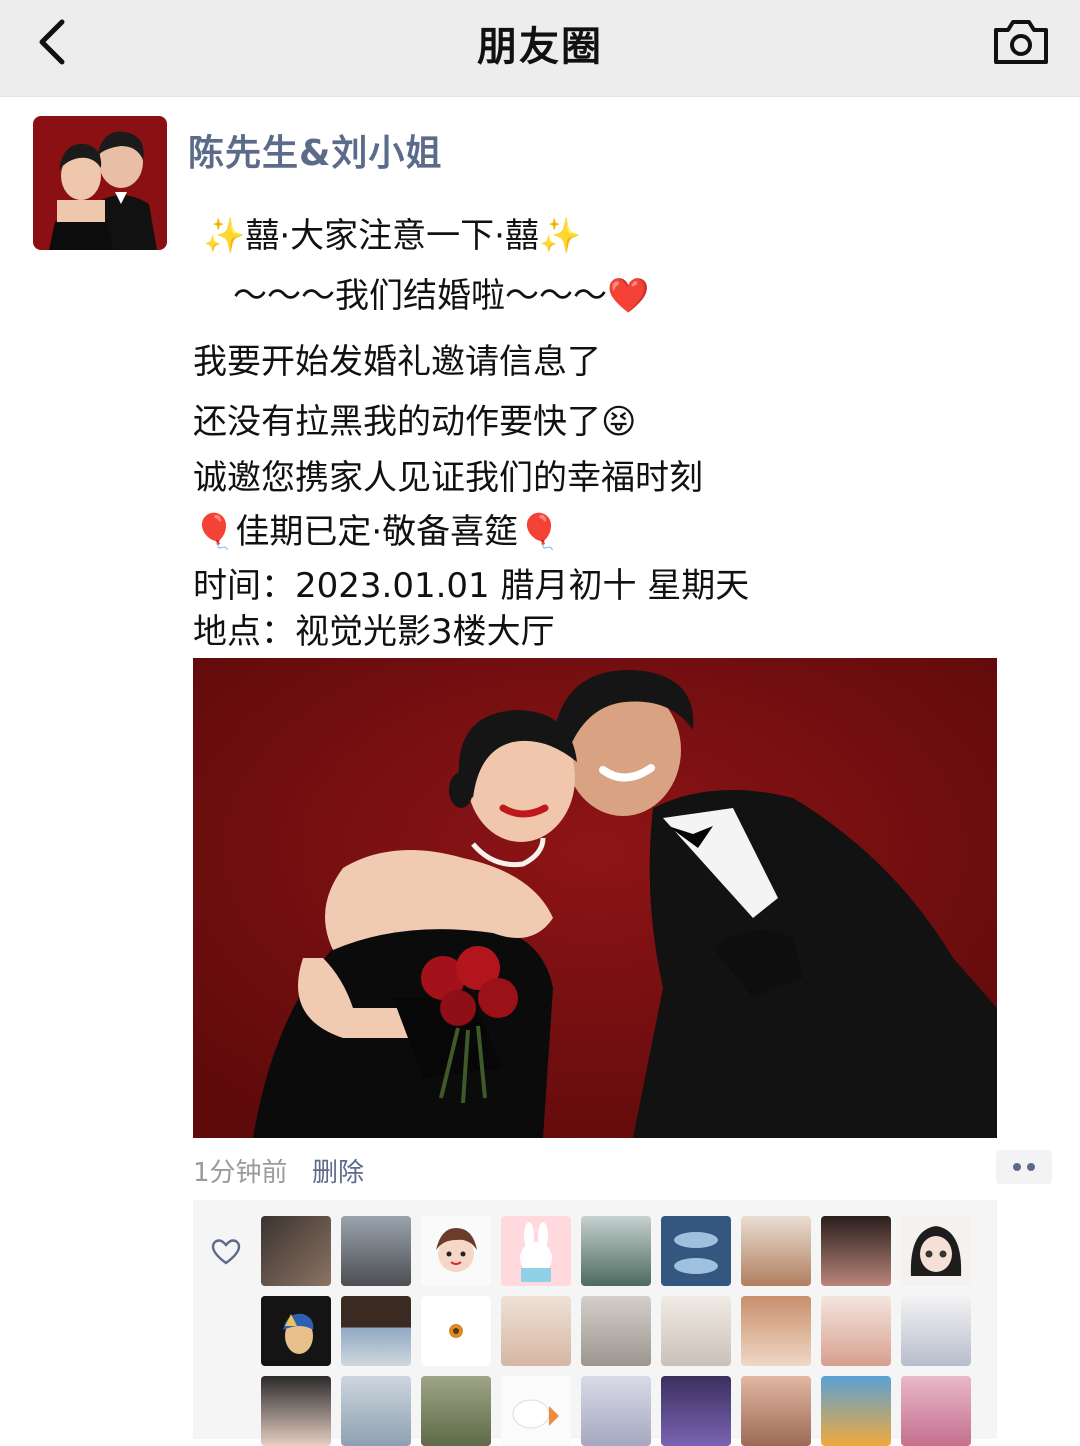 The image size is (1080, 1446). I want to click on page-title: 朋友圈, so click(540, 47).